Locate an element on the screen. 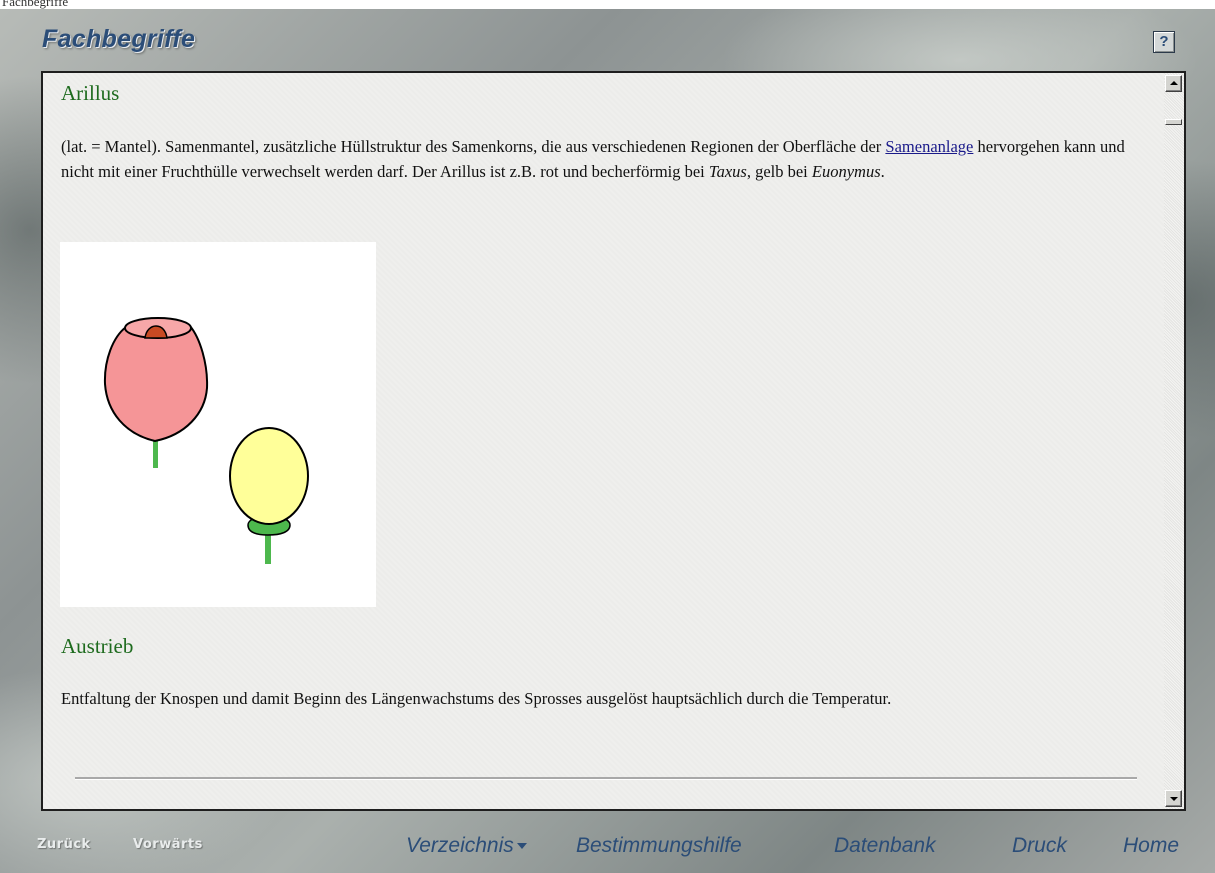 This screenshot has width=1215, height=873. red-arillus is located at coordinates (156, 383).